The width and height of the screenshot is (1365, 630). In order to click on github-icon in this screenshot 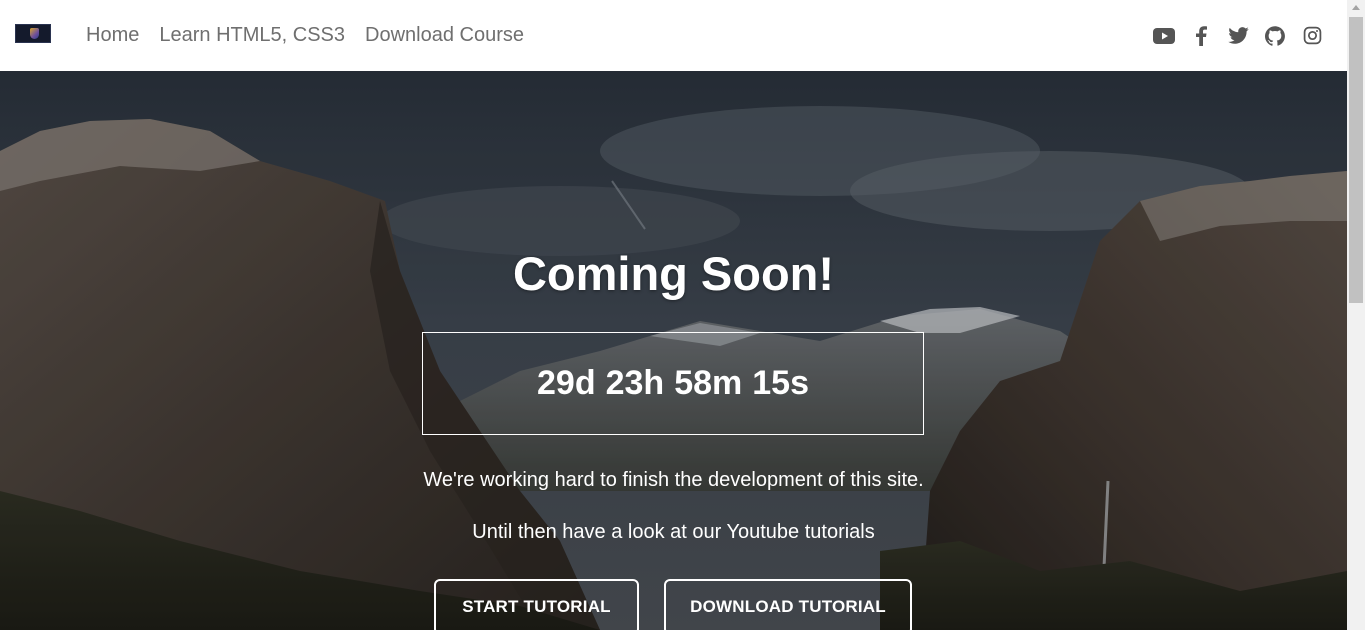, I will do `click(1275, 36)`.